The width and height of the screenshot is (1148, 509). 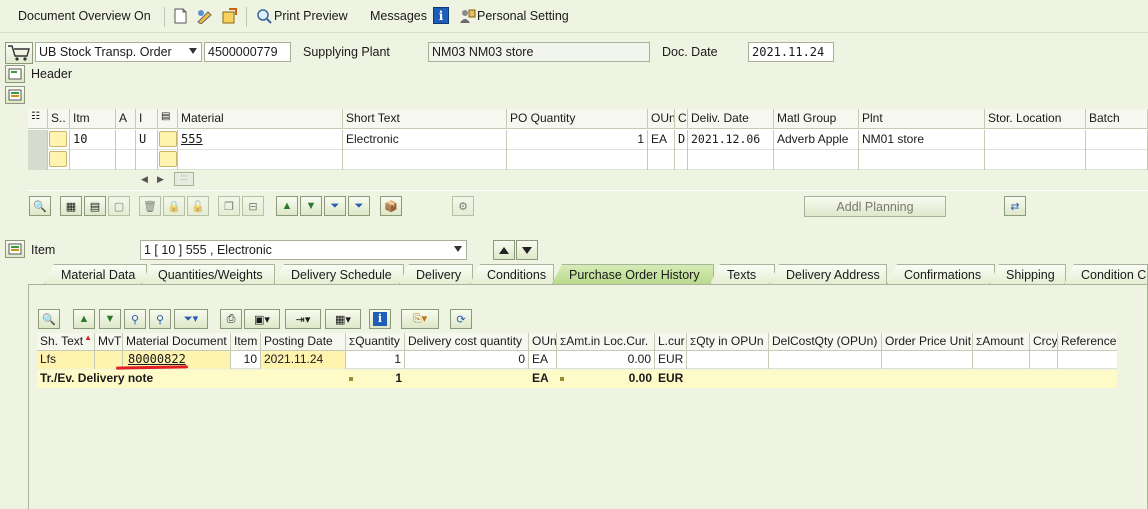 What do you see at coordinates (229, 206) in the screenshot?
I see `copy-button: ❐` at bounding box center [229, 206].